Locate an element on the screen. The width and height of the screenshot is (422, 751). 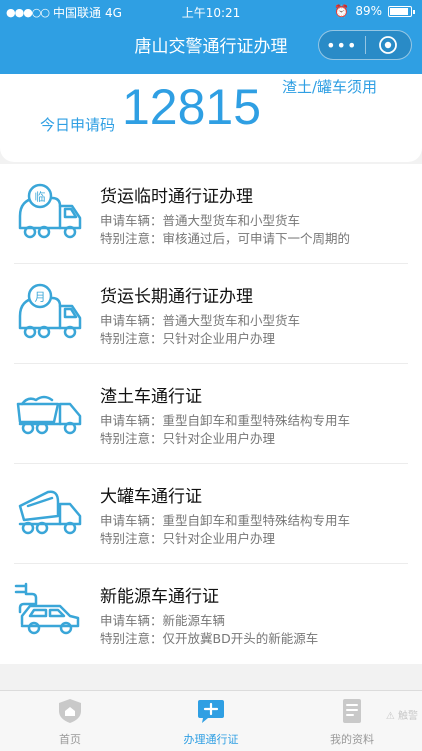
permit-title: 大罐车通行证 is located at coordinates (151, 497).